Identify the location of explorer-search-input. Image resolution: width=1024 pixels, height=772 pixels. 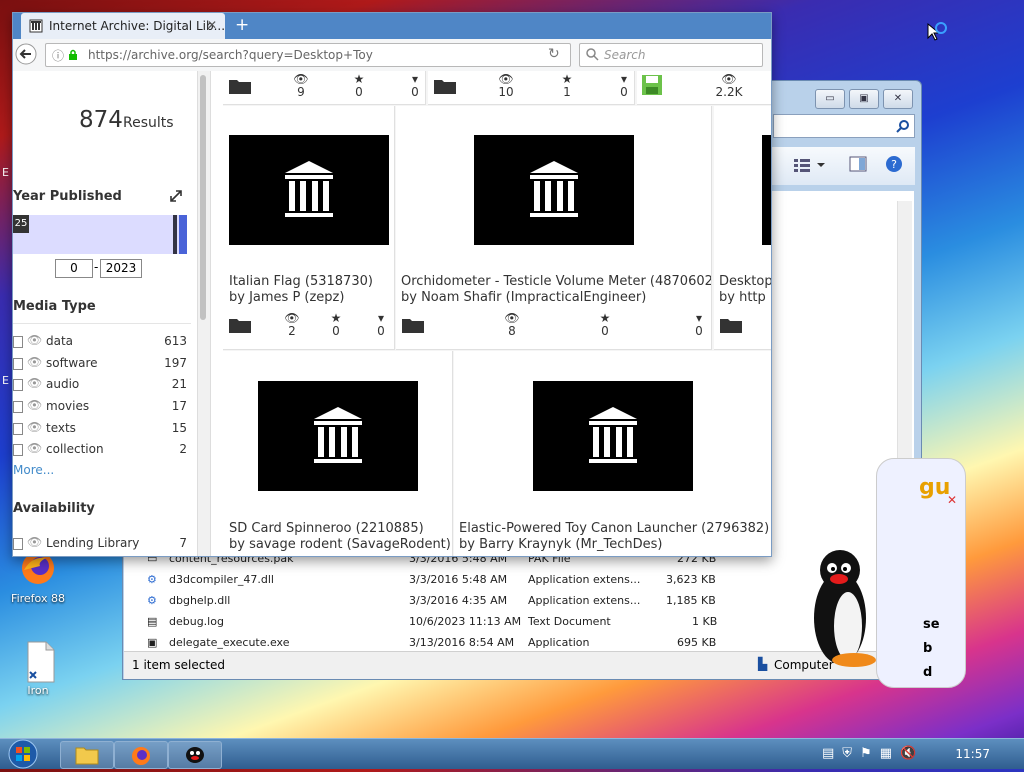
(844, 126).